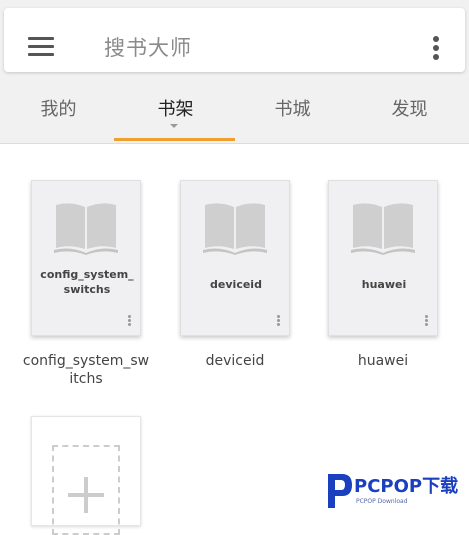 This screenshot has height=535, width=469. Describe the element at coordinates (86, 258) in the screenshot. I see `book-cover: config_system_switchs` at that location.